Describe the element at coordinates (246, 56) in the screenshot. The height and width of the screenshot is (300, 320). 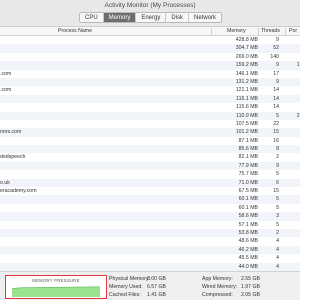
I see `memory-cell: 269.0 MB` at that location.